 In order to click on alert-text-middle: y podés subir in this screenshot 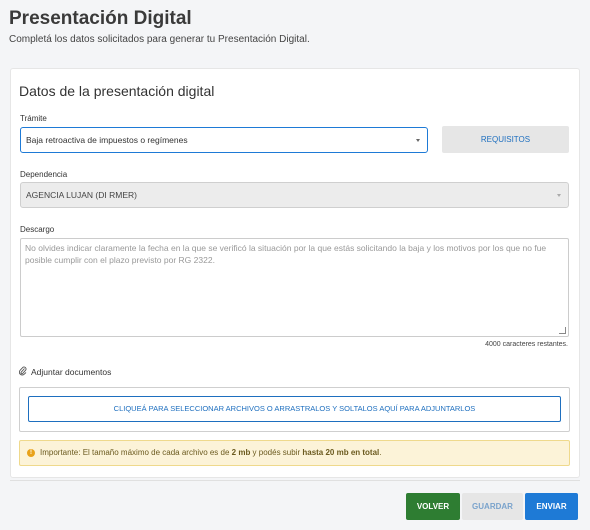, I will do `click(276, 452)`.